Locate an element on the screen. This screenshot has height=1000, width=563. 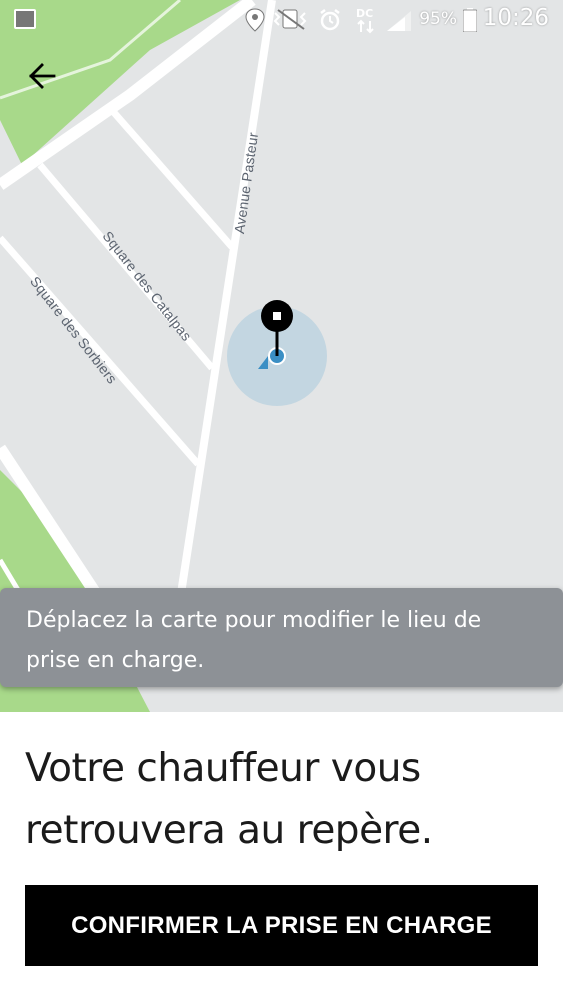
back-arrow-icon is located at coordinates (42, 76).